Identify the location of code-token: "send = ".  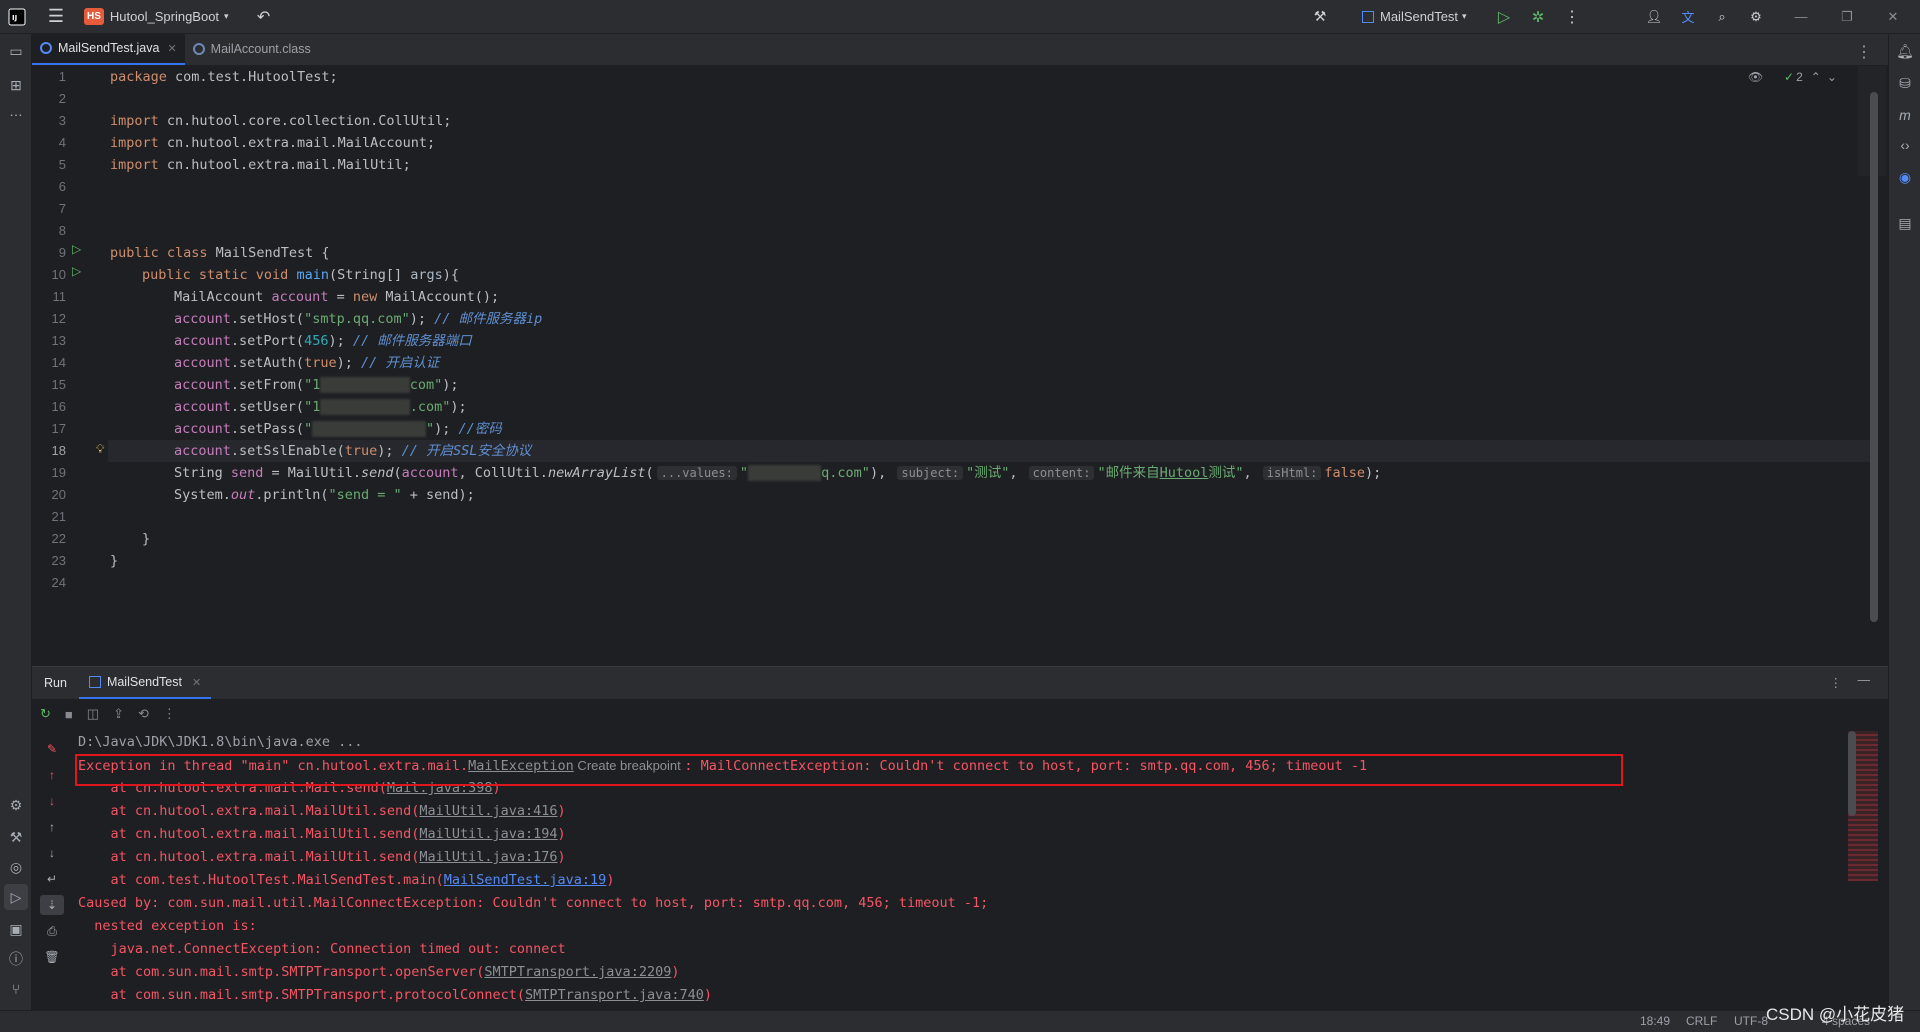
(365, 495).